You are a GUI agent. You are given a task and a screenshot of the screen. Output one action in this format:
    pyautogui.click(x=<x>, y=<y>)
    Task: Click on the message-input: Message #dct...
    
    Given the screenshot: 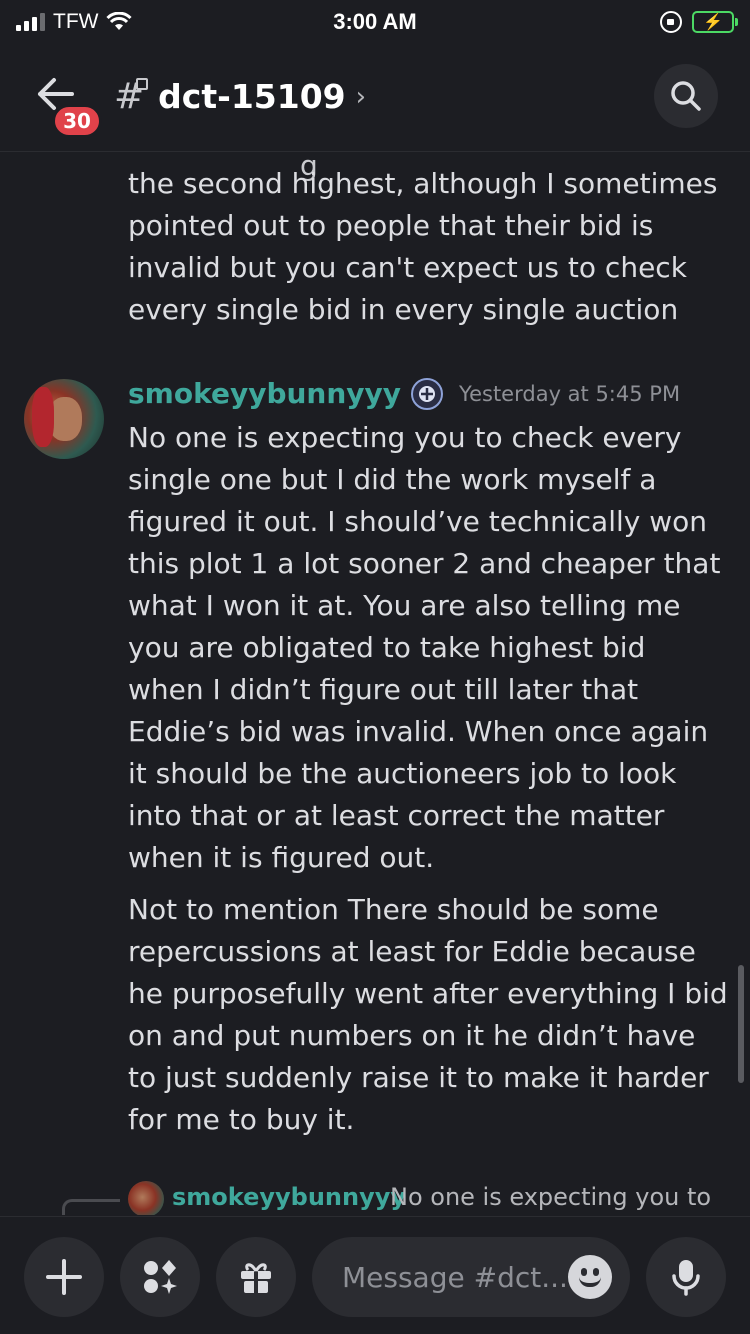 What is the action you would take?
    pyautogui.click(x=471, y=1277)
    